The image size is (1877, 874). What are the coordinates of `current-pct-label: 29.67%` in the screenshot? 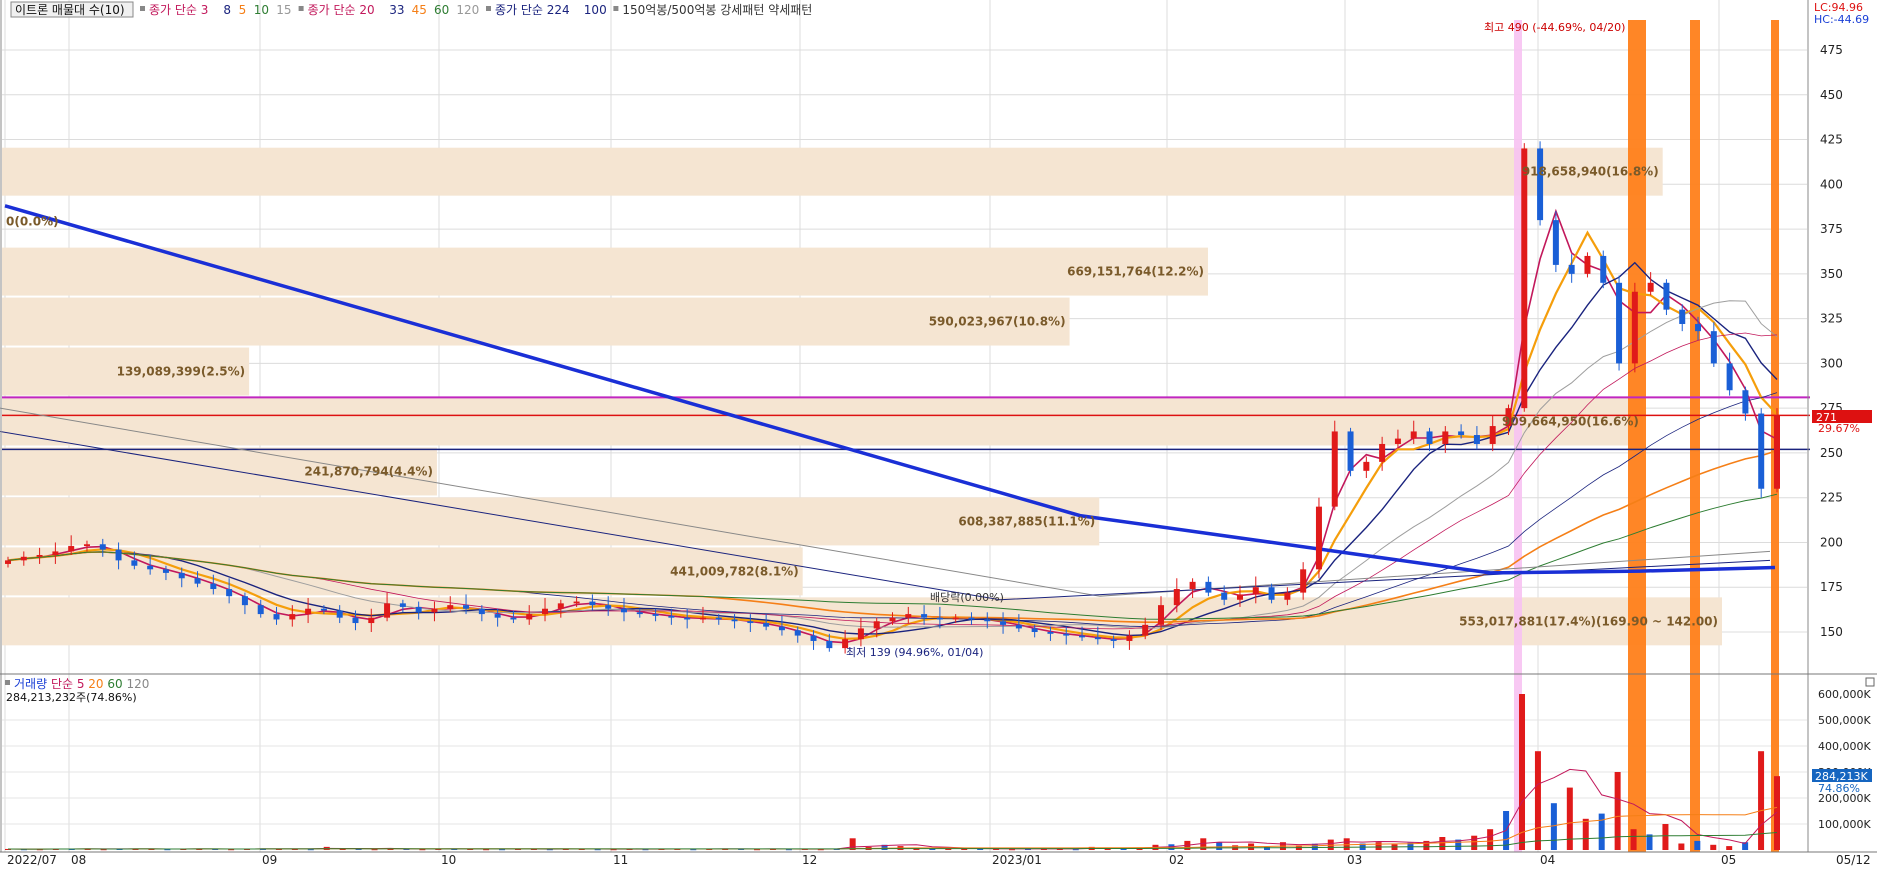 It's located at (1839, 428).